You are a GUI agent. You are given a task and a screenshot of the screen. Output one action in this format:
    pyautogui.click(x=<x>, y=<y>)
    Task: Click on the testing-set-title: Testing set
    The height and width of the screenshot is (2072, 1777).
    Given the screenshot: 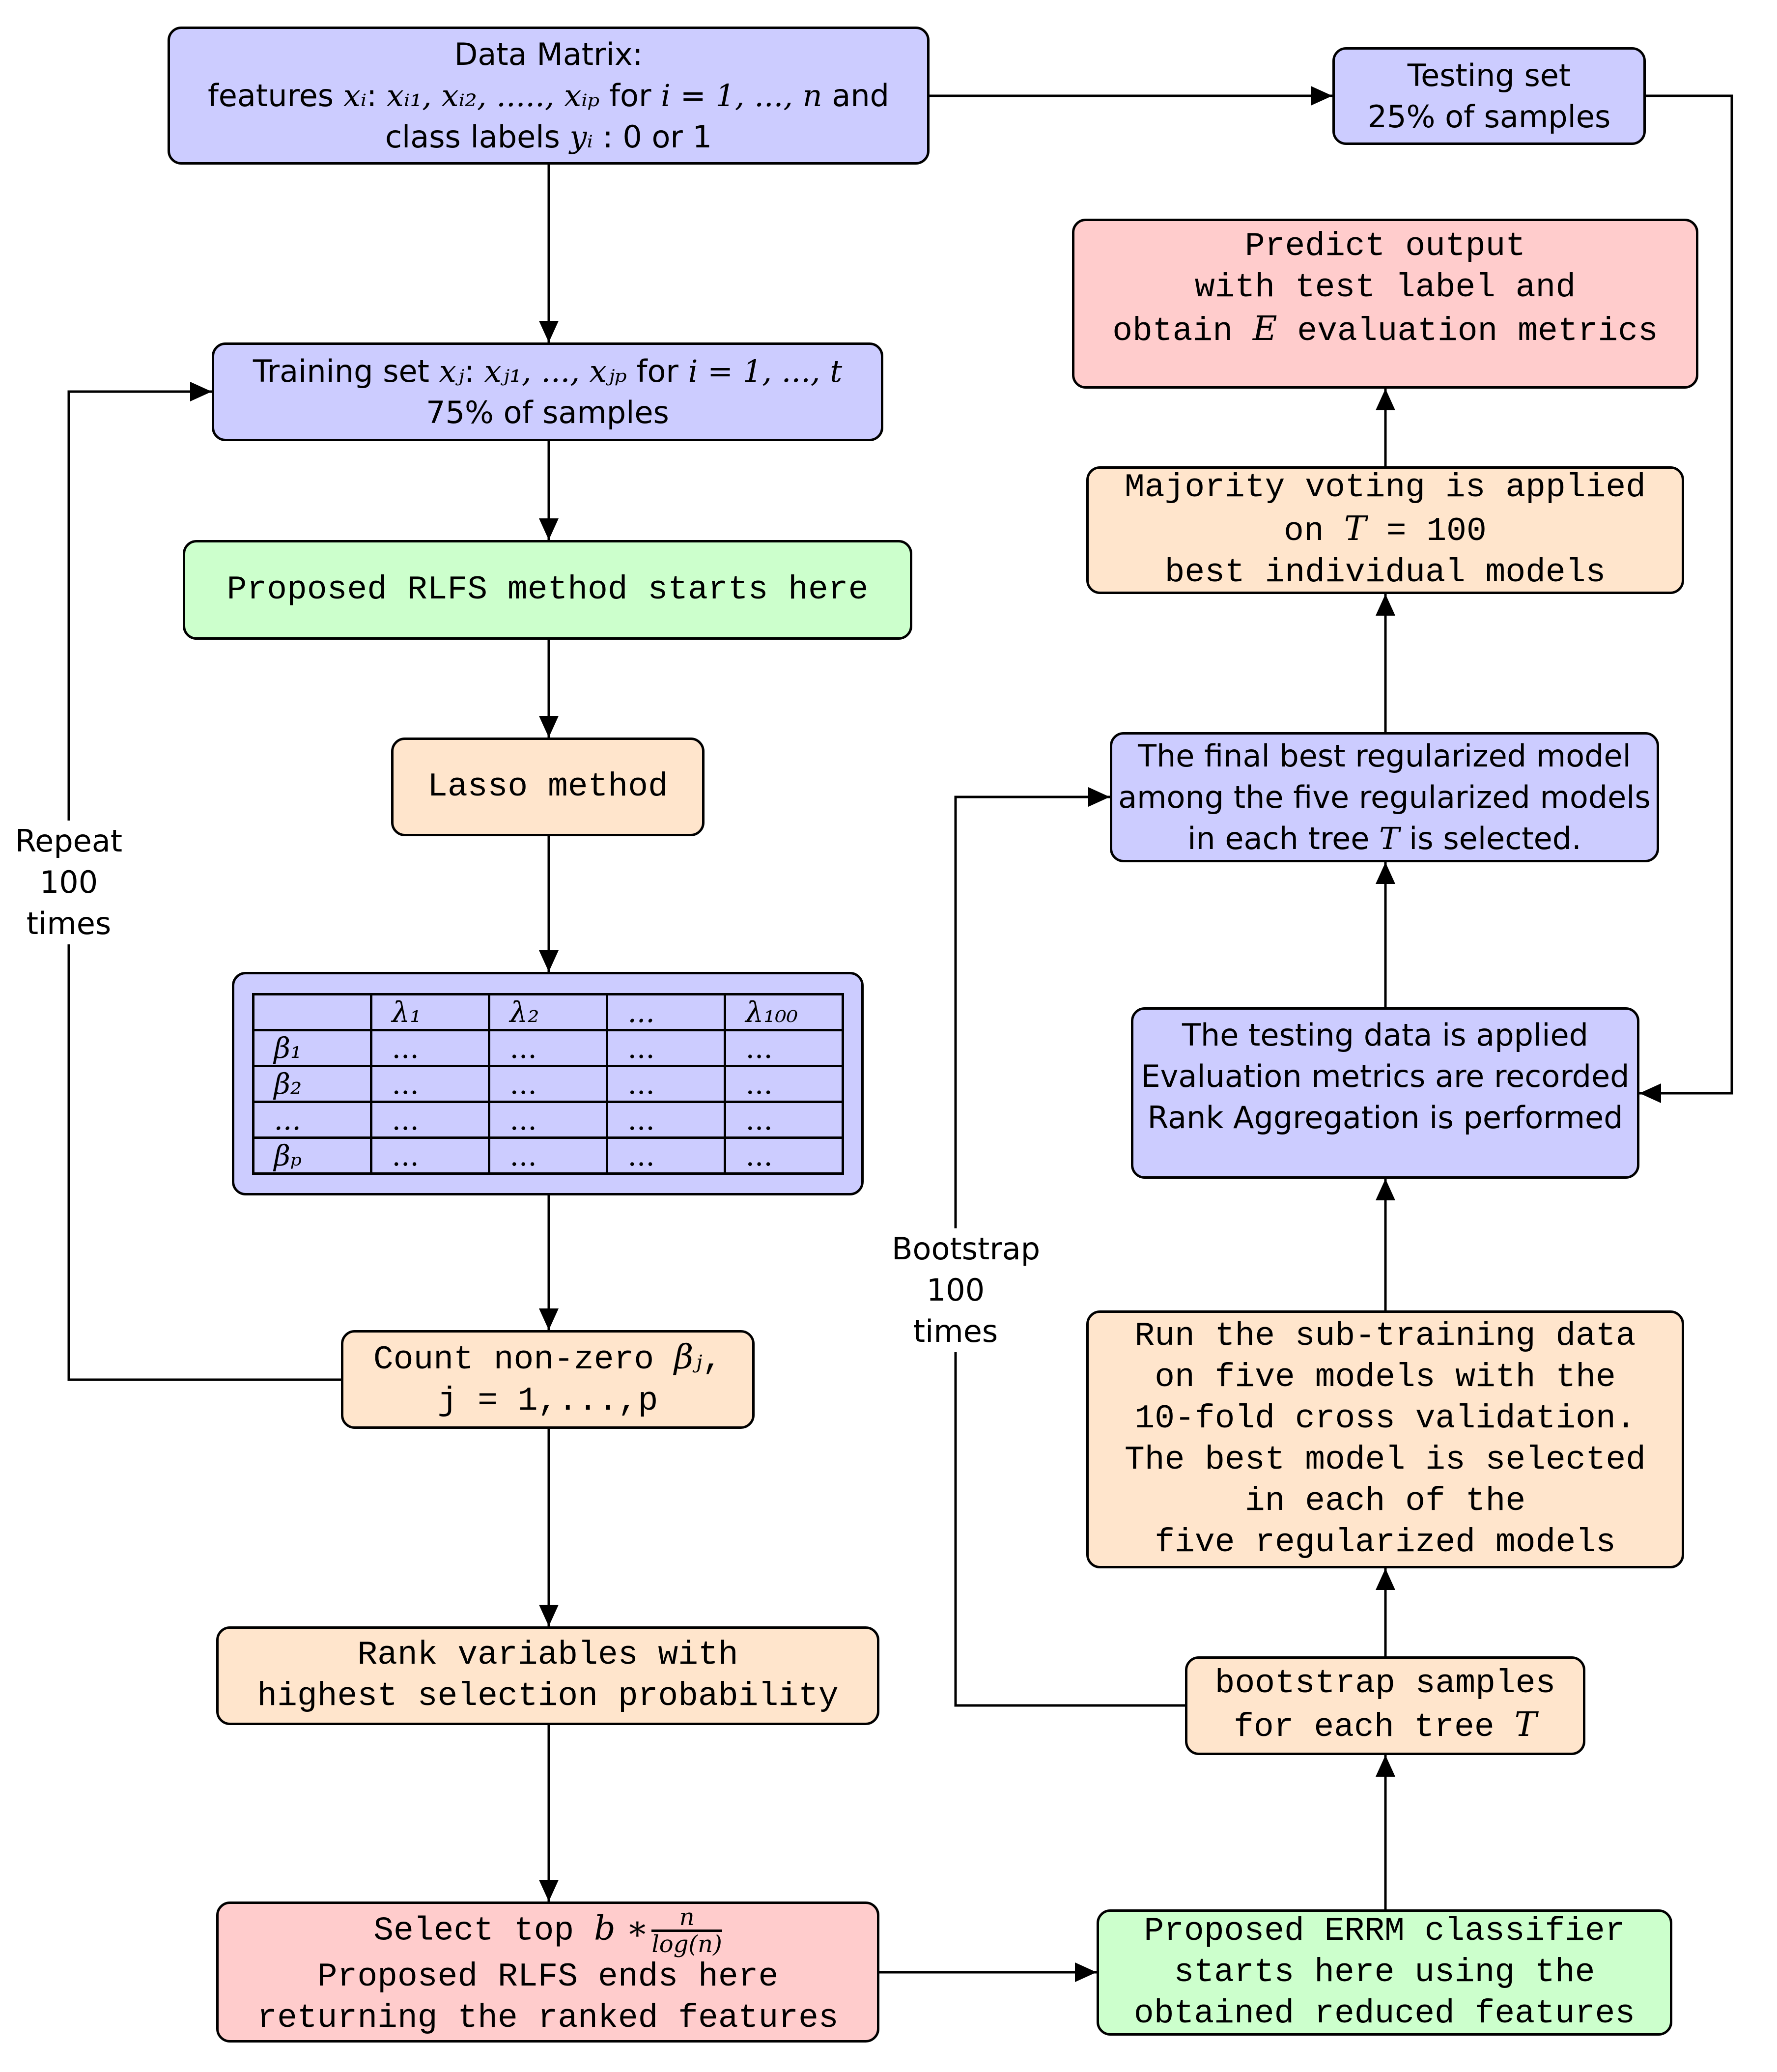 What is the action you would take?
    pyautogui.click(x=1489, y=75)
    